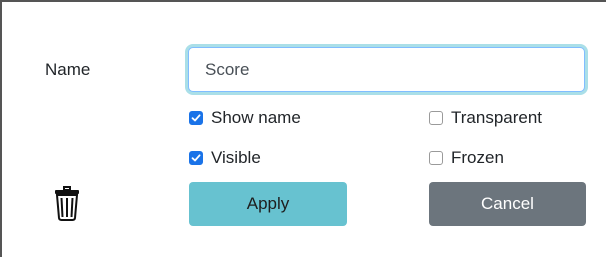  What do you see at coordinates (68, 69) in the screenshot?
I see `name-label: Name` at bounding box center [68, 69].